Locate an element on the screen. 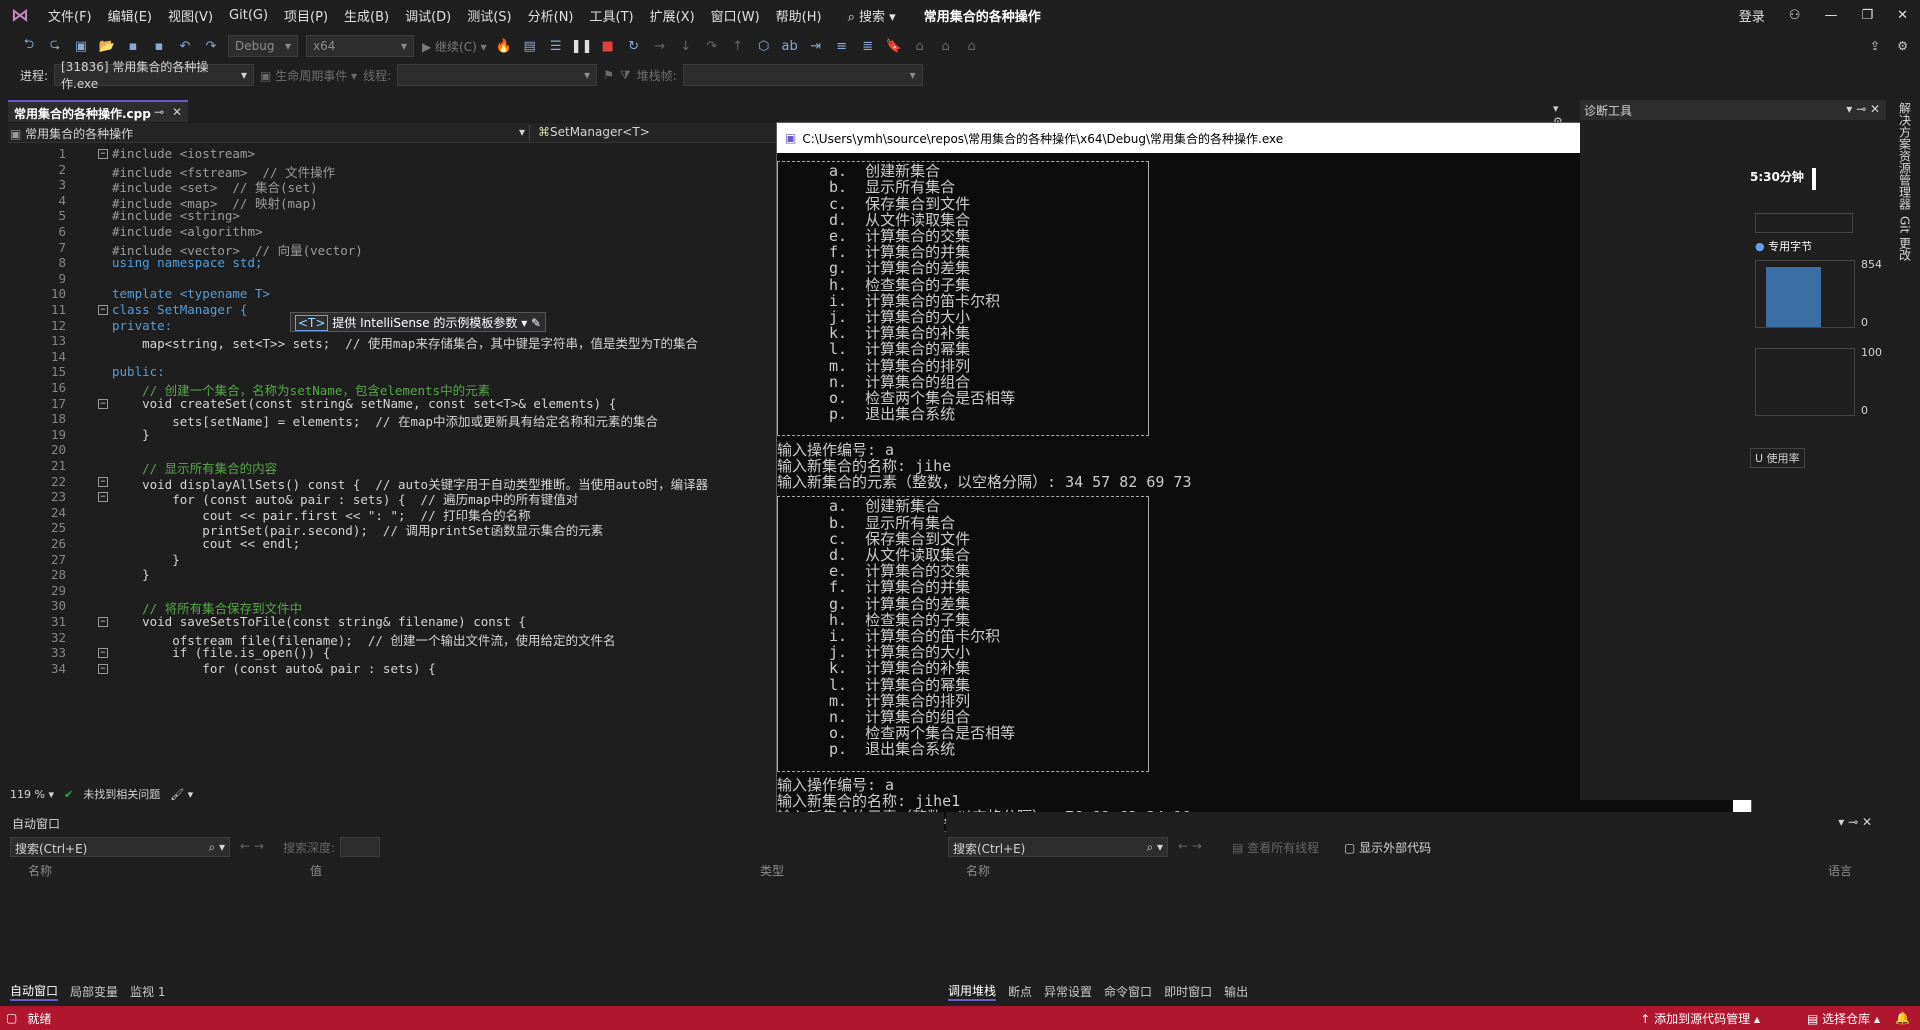 The width and height of the screenshot is (1920, 1030). menu-extensions: 扩展(X) is located at coordinates (672, 15).